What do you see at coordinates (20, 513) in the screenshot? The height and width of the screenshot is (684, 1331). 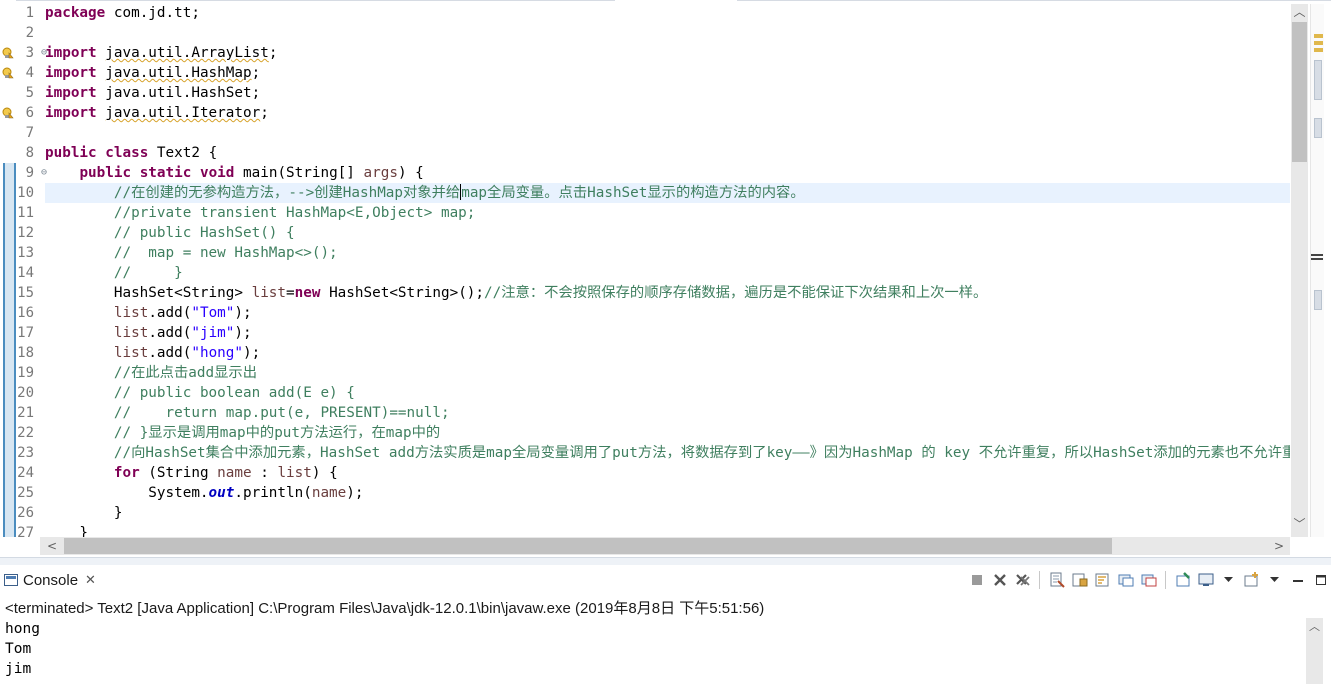 I see `line-number: 26` at bounding box center [20, 513].